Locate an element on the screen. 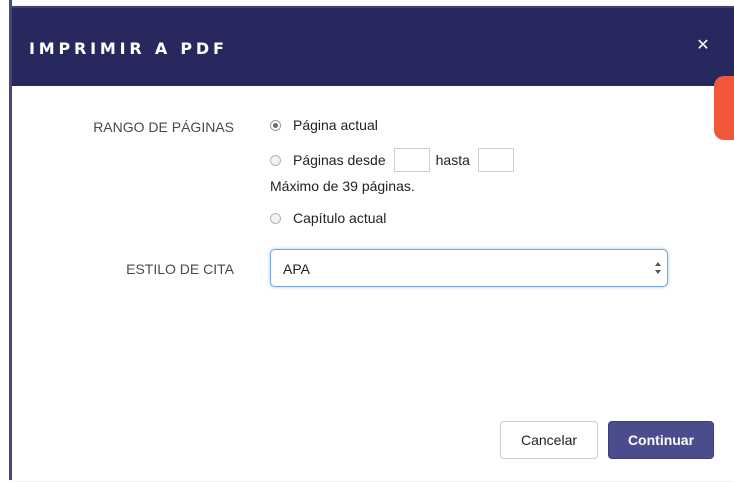 This screenshot has height=482, width=734. radio-label-pages-from: Páginas desde is located at coordinates (339, 160).